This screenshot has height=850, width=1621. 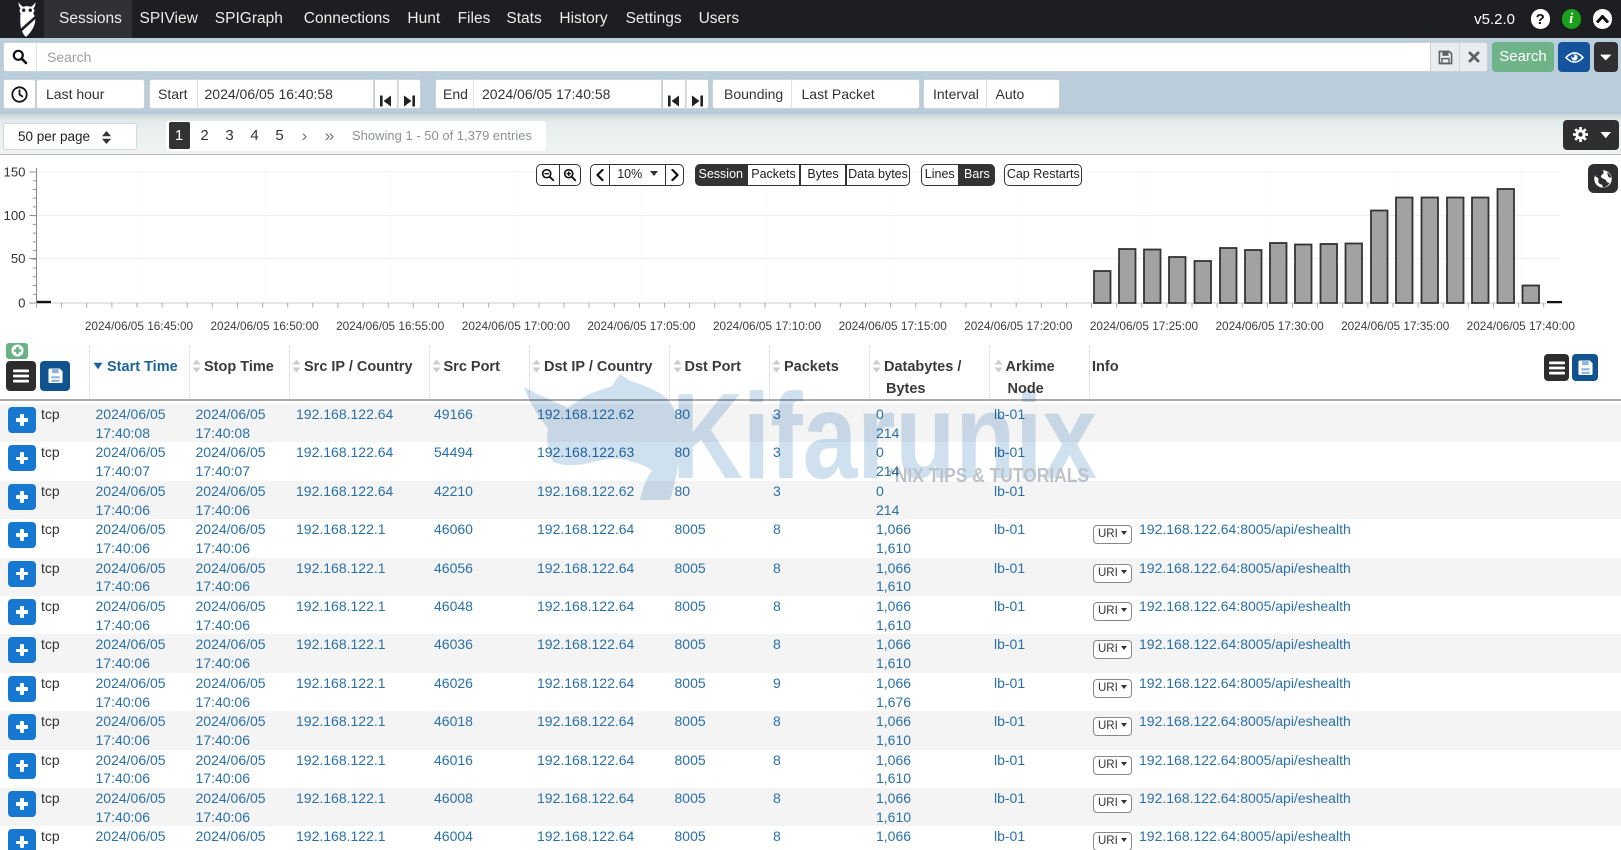 What do you see at coordinates (1144, 326) in the screenshot?
I see `svg-text: 2024/06/05 17:25:00` at bounding box center [1144, 326].